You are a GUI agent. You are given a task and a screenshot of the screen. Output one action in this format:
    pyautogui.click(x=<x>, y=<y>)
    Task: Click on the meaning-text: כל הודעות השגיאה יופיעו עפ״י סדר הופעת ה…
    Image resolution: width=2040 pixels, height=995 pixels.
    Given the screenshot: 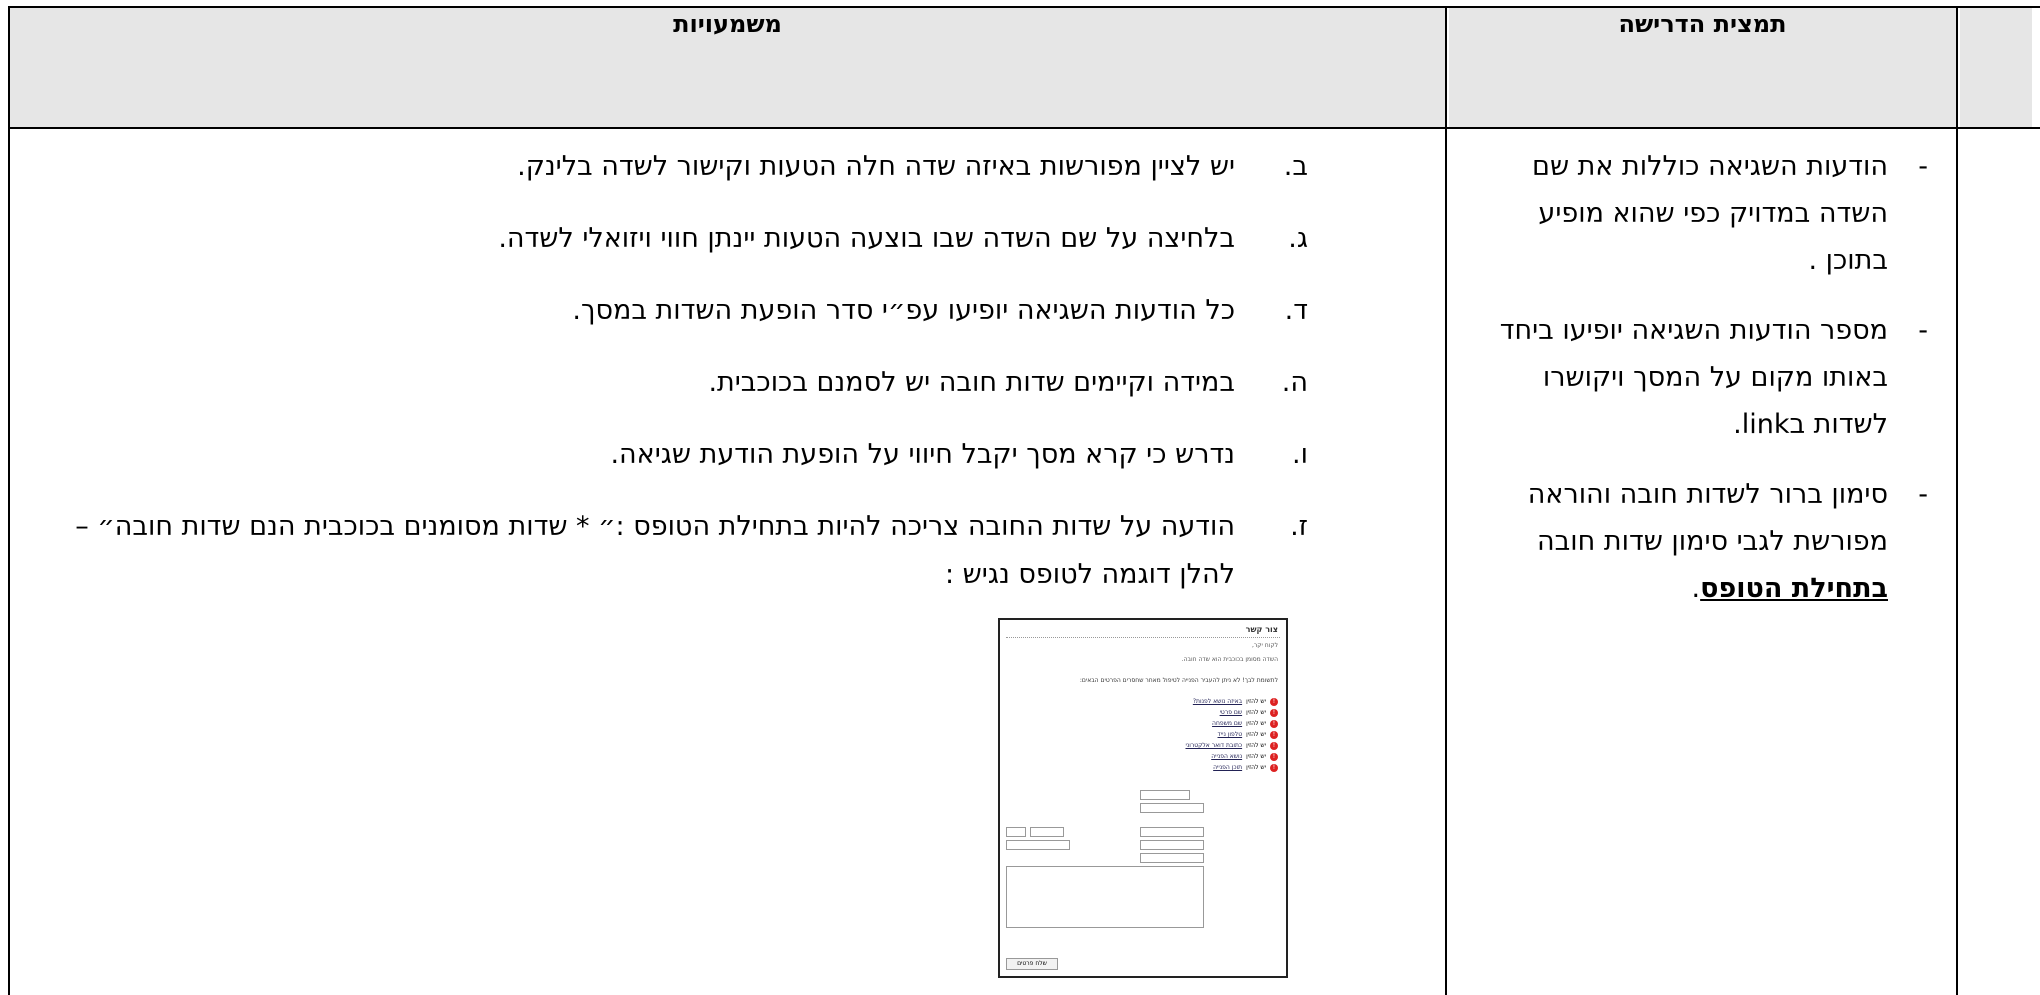 What is the action you would take?
    pyautogui.click(x=657, y=311)
    